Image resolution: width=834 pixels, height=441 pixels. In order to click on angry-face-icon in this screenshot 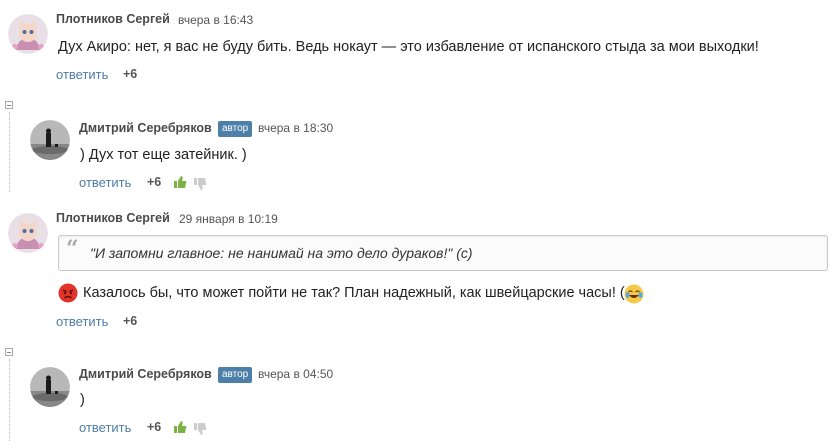, I will do `click(68, 293)`.